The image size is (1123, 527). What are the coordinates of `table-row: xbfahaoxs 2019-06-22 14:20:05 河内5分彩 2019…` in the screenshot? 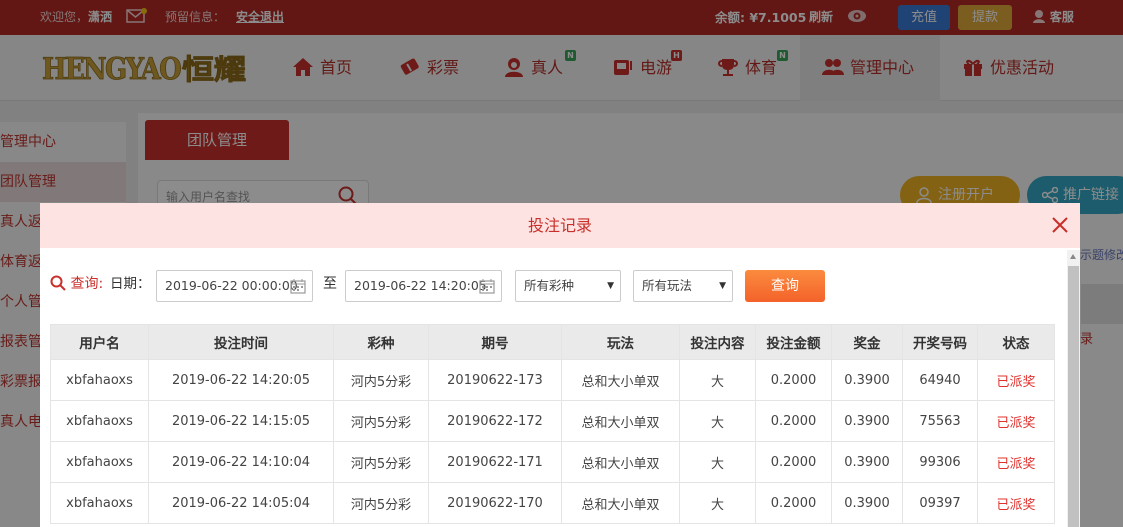 It's located at (552, 380).